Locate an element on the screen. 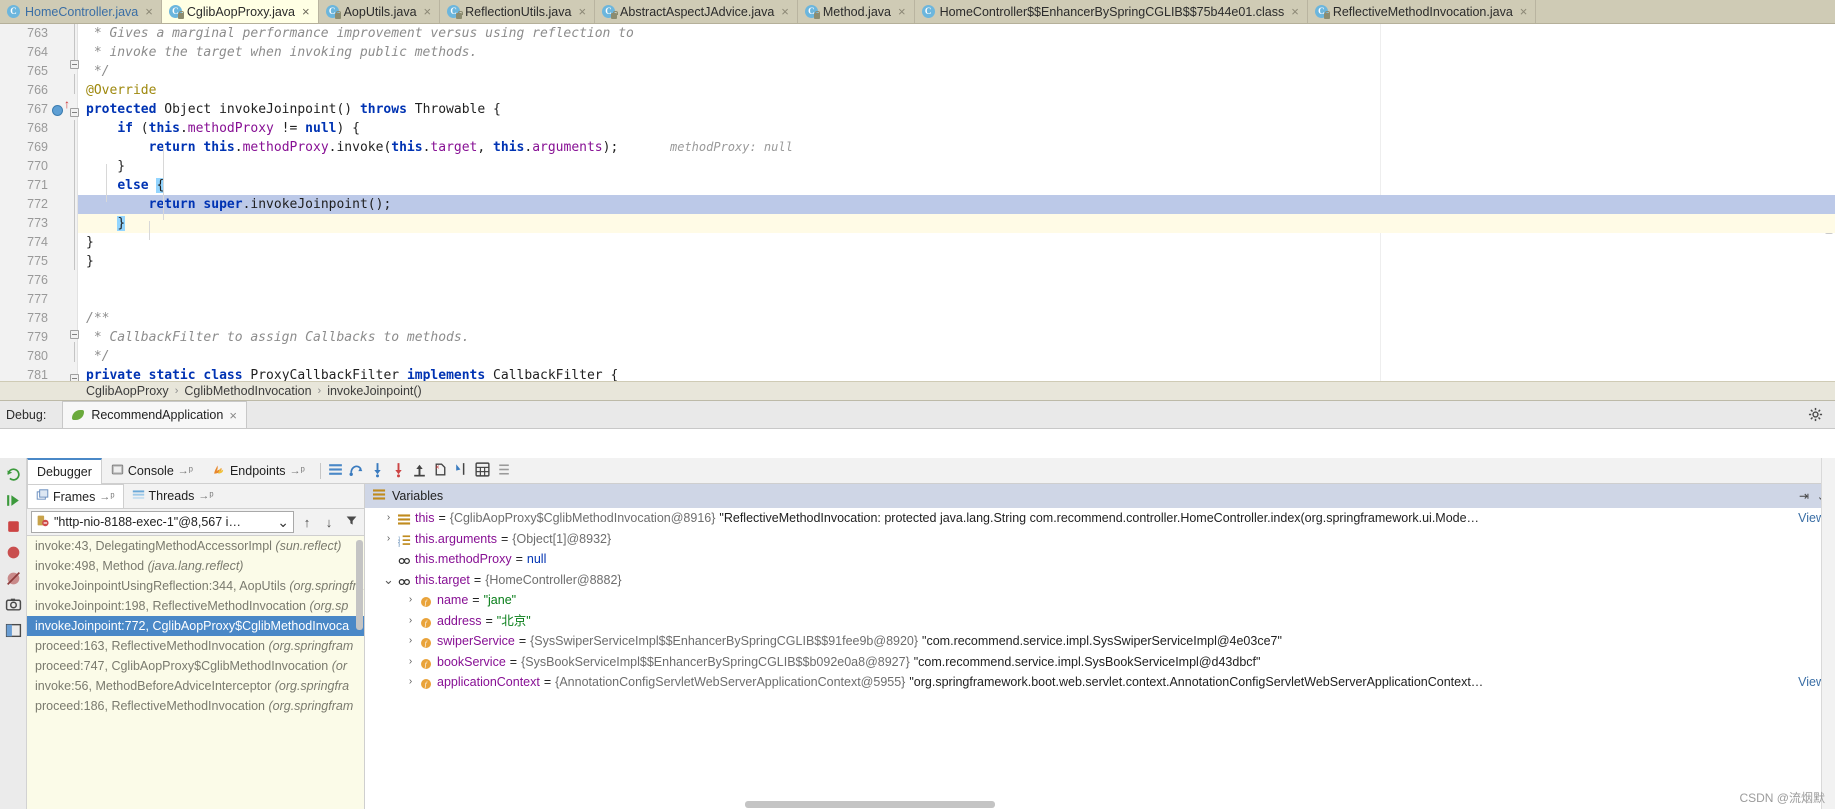  breadcrumb-item-1: CglibMethodInvocation is located at coordinates (247, 391).